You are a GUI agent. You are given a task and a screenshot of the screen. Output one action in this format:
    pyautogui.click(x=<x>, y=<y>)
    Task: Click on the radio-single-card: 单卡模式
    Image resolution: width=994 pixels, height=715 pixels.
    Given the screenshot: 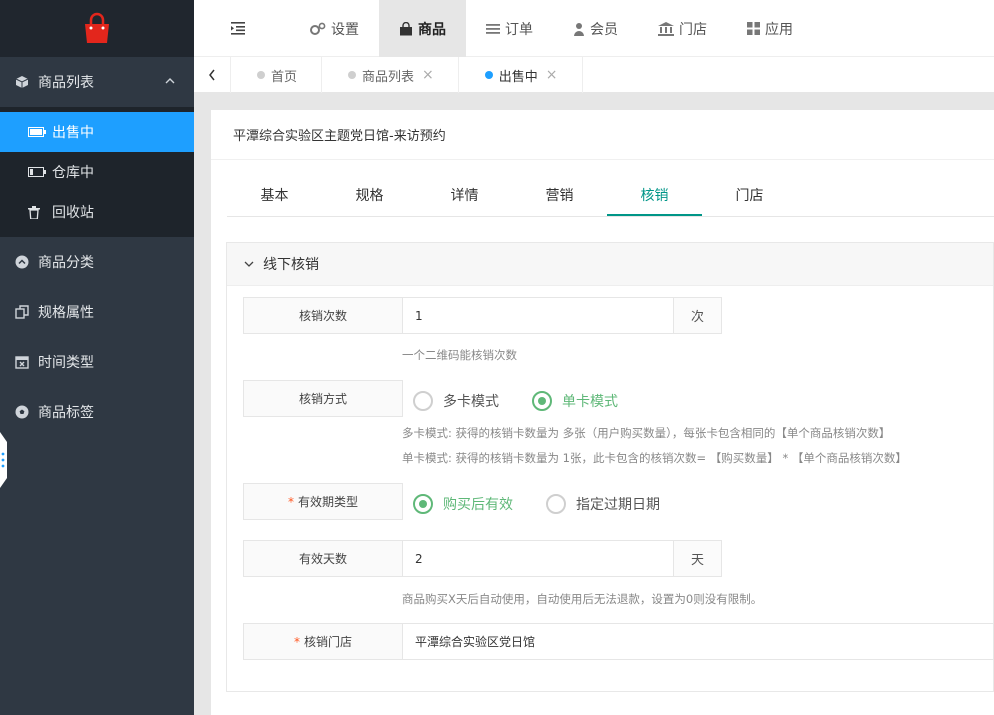 What is the action you would take?
    pyautogui.click(x=575, y=401)
    